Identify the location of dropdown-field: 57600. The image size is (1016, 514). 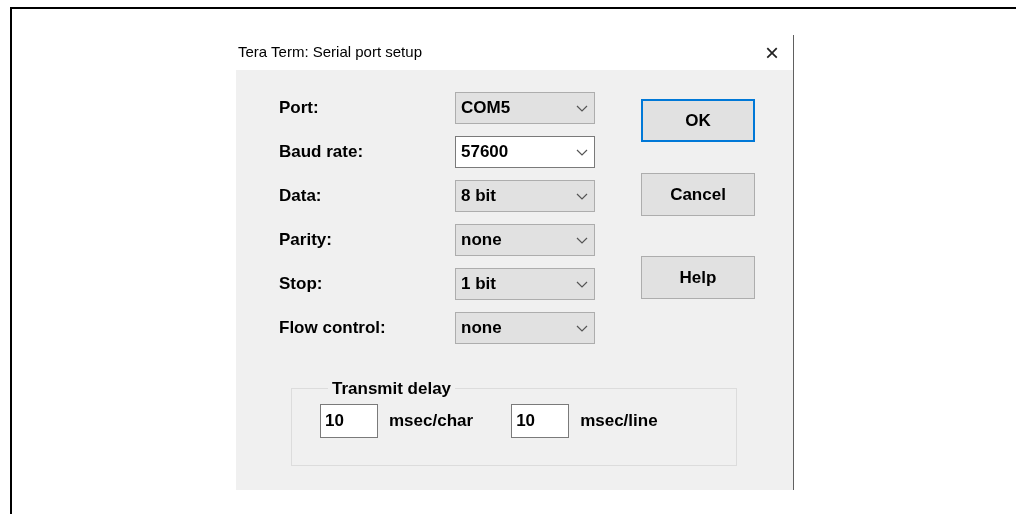
(525, 152).